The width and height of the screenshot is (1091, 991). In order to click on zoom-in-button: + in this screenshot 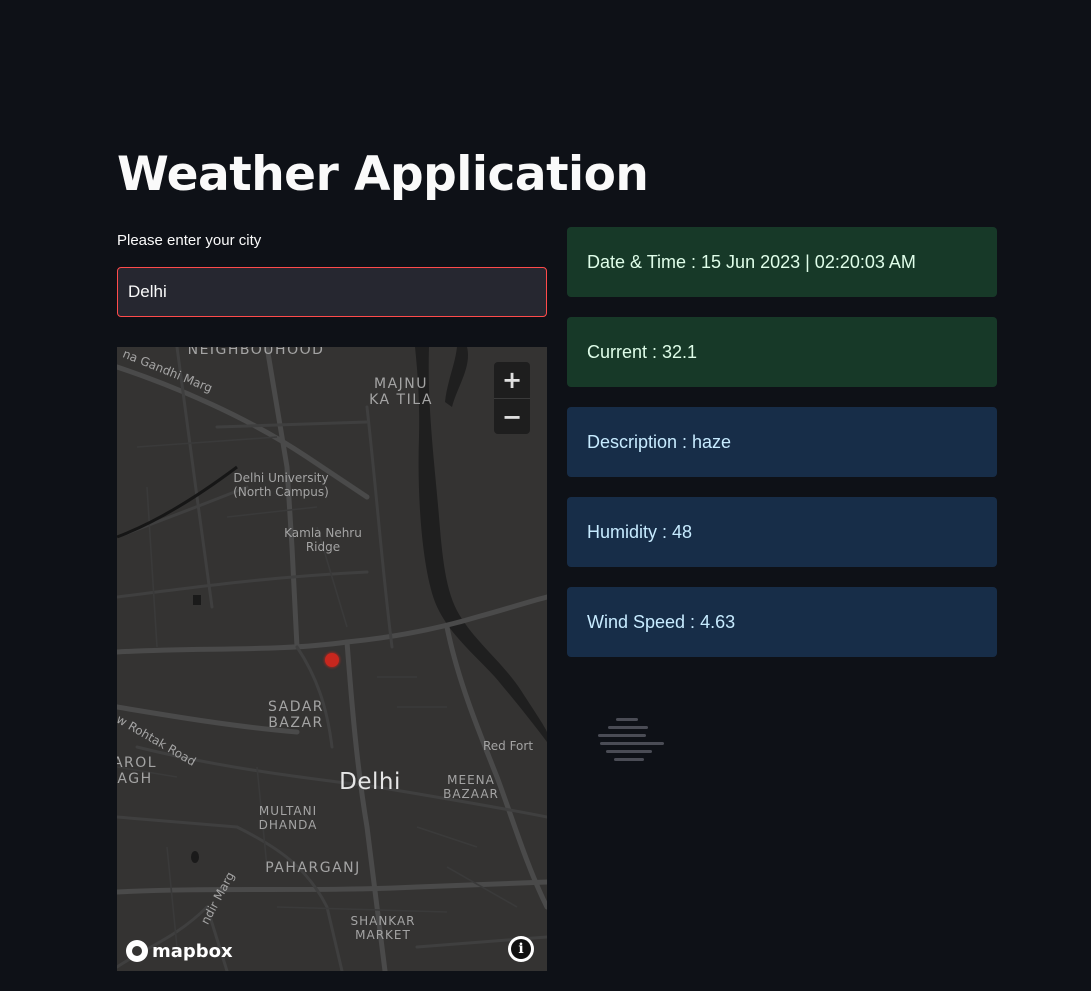, I will do `click(512, 380)`.